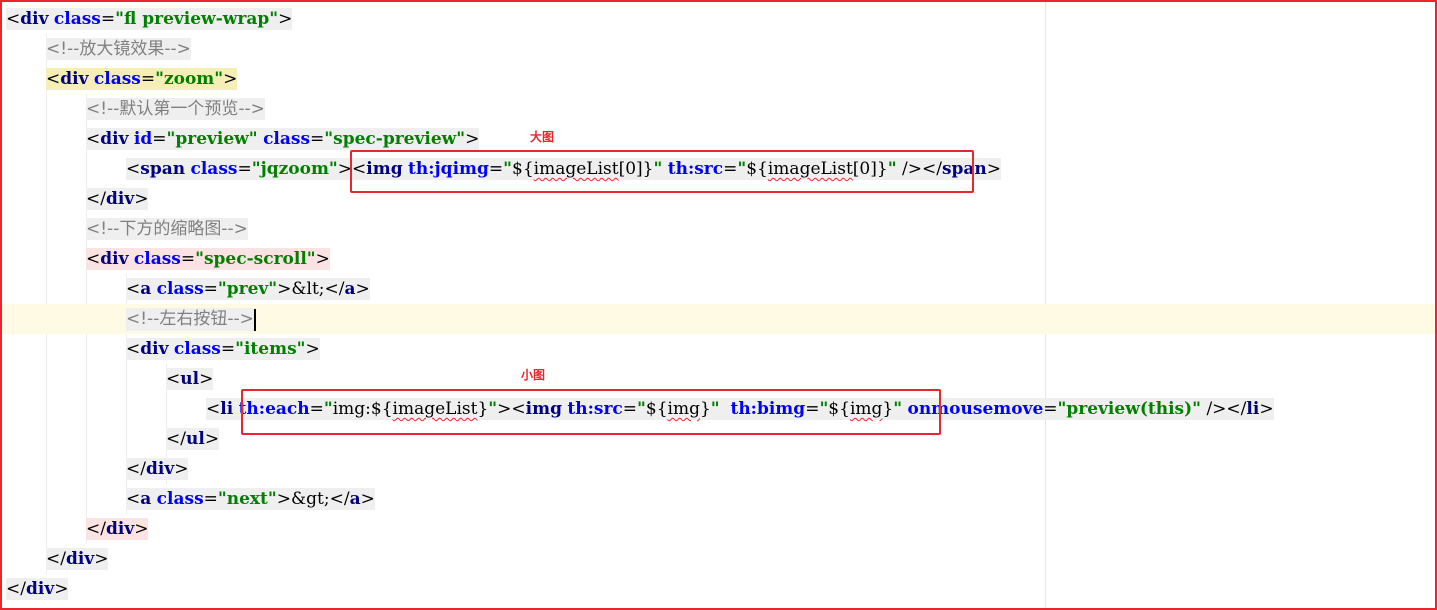 The width and height of the screenshot is (1437, 610). Describe the element at coordinates (395, 139) in the screenshot. I see `code-token: "spec-preview"` at that location.